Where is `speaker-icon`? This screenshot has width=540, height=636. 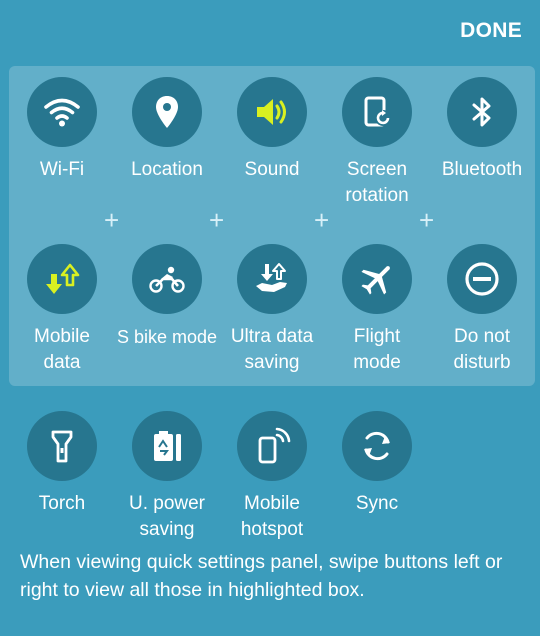 speaker-icon is located at coordinates (271, 112).